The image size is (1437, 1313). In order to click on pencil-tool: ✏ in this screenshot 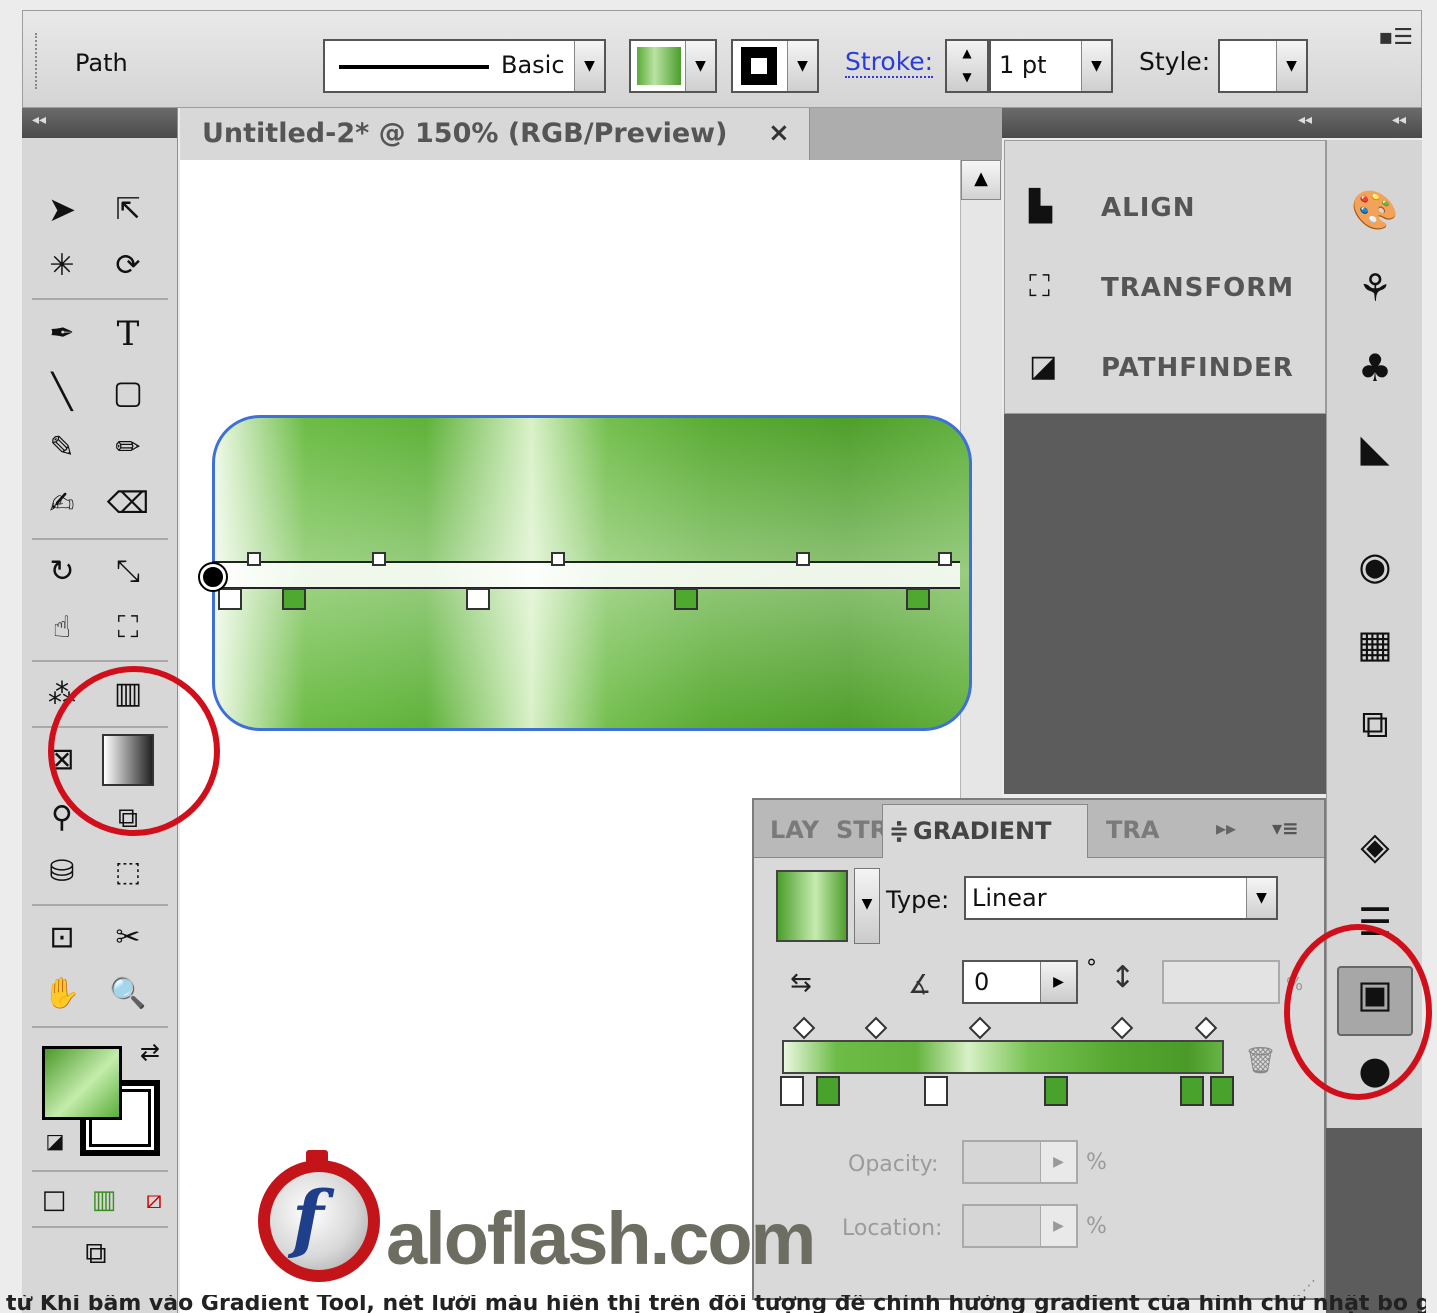, I will do `click(128, 448)`.